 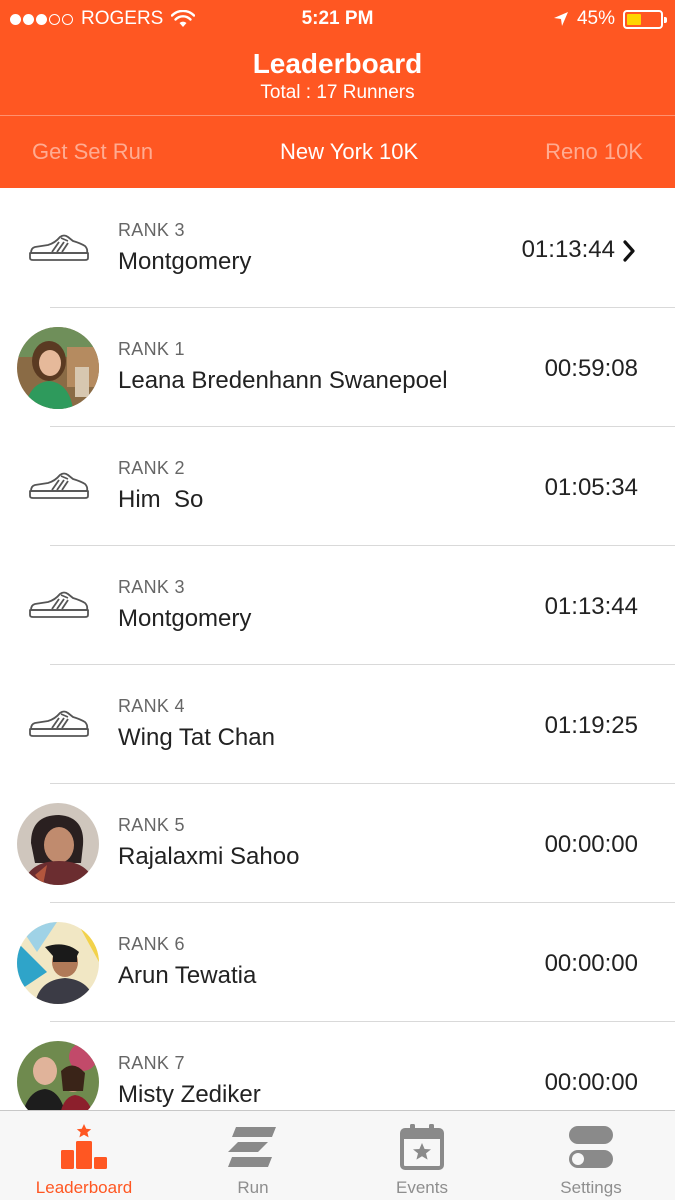 I want to click on tabbar-item-run: Run, so click(x=253, y=1155).